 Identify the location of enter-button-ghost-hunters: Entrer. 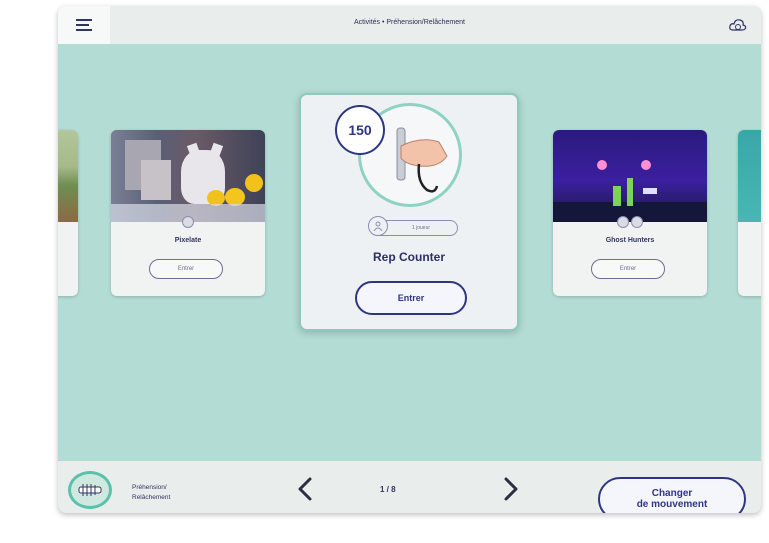
(628, 269).